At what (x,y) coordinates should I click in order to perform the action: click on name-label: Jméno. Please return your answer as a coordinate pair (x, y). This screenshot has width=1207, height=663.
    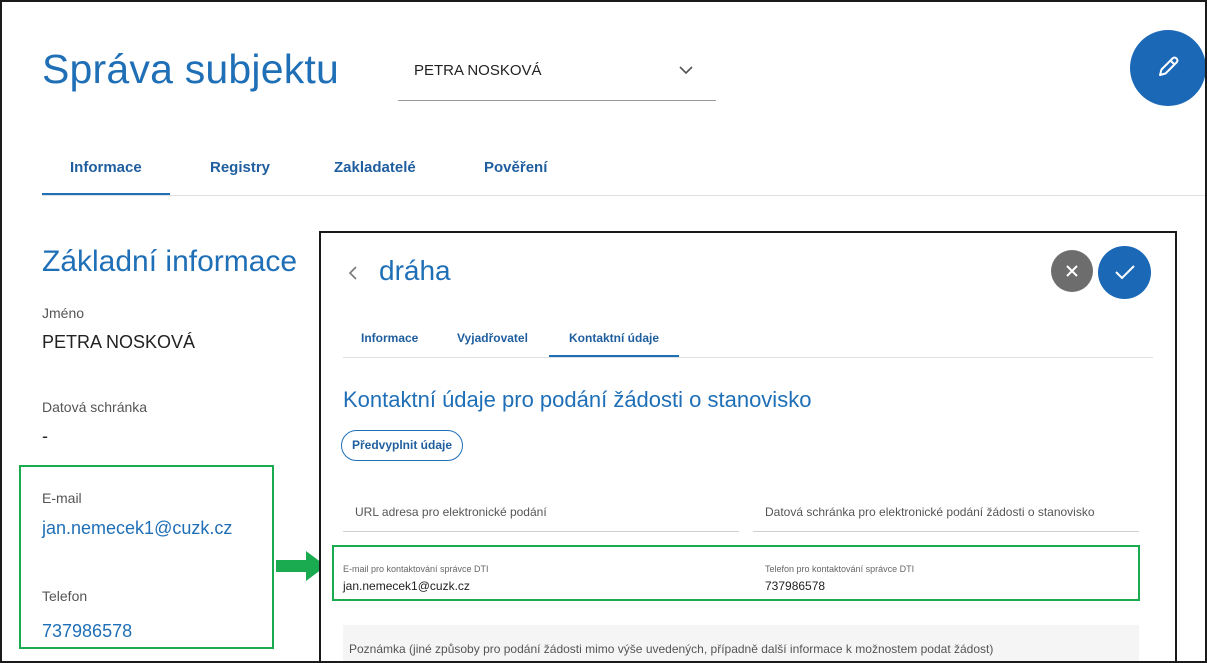
    Looking at the image, I should click on (63, 313).